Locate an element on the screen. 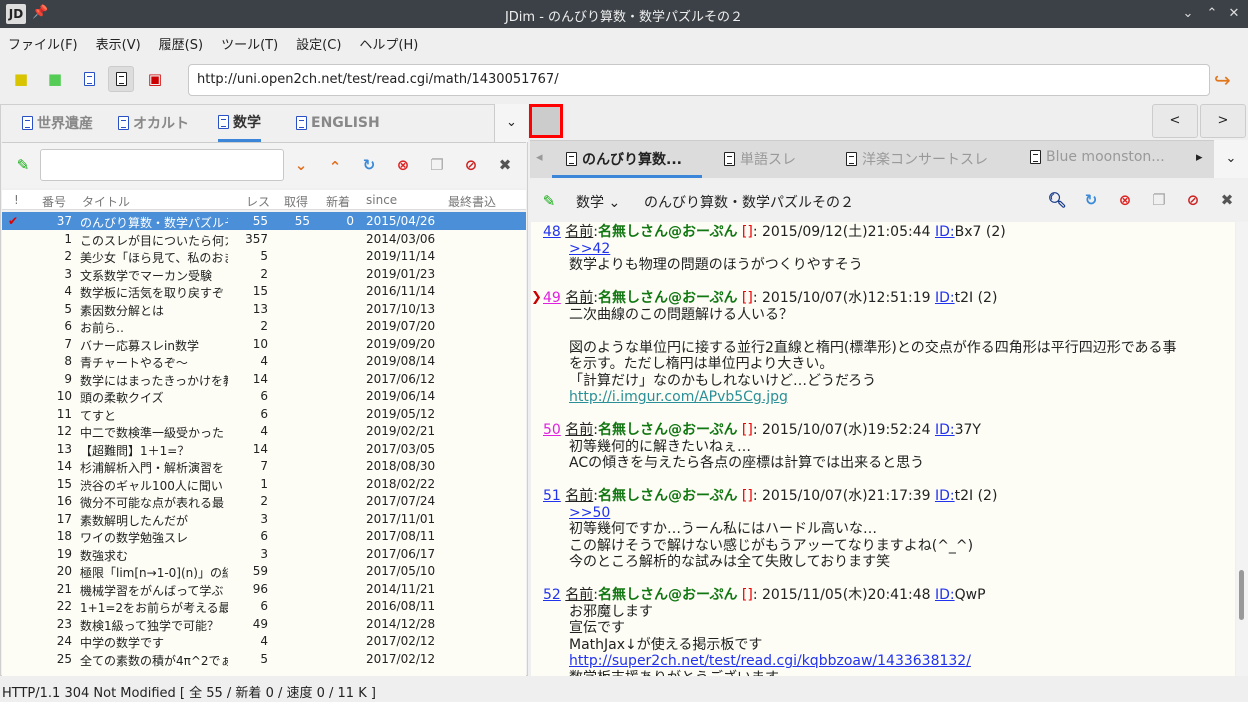 This screenshot has width=1248, height=702. image-view-icon: ▣ is located at coordinates (155, 79).